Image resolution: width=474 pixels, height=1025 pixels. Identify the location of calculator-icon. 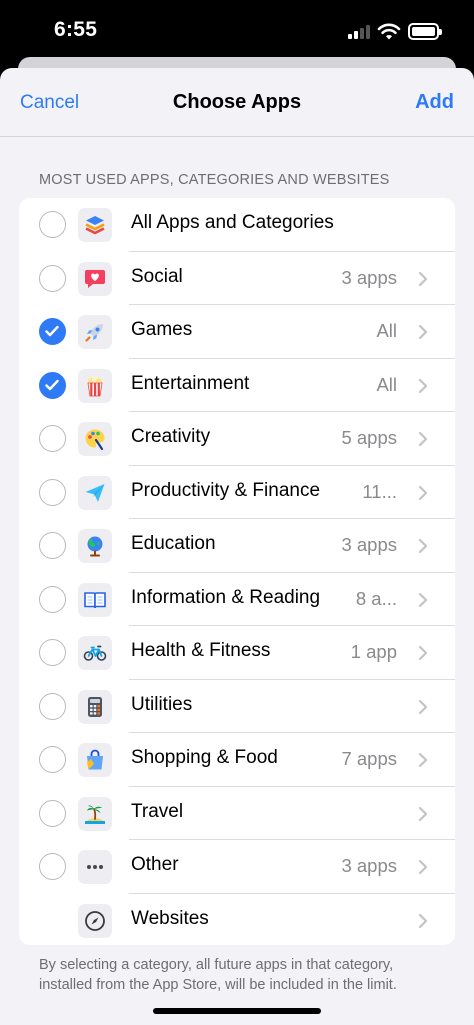
(95, 706).